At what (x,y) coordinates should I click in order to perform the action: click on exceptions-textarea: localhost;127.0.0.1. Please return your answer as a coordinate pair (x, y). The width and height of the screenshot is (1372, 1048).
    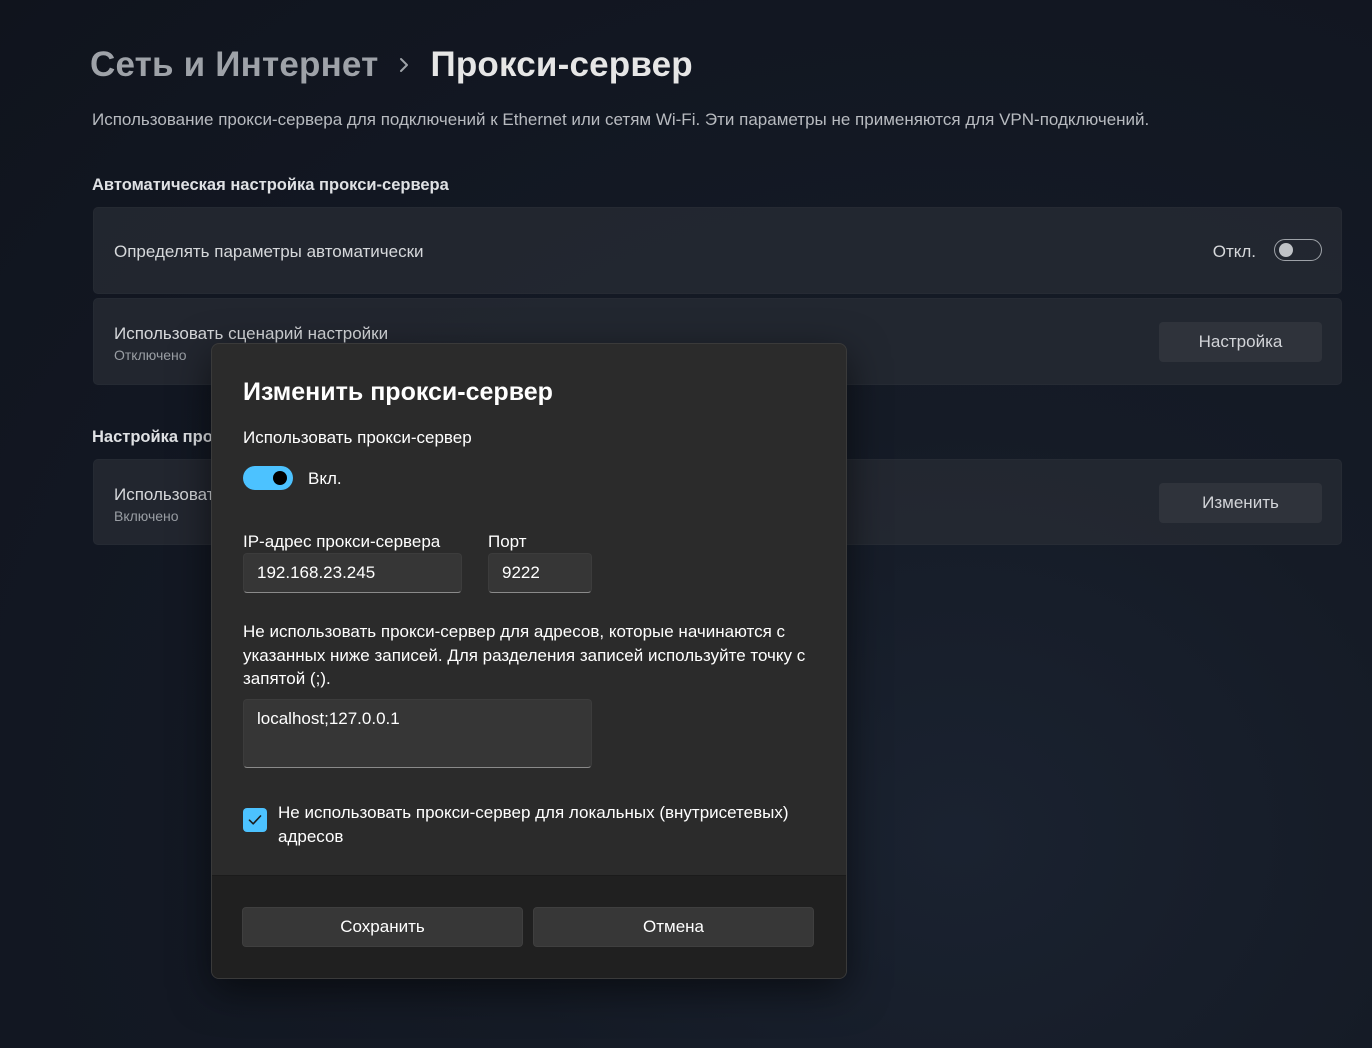
    Looking at the image, I should click on (417, 733).